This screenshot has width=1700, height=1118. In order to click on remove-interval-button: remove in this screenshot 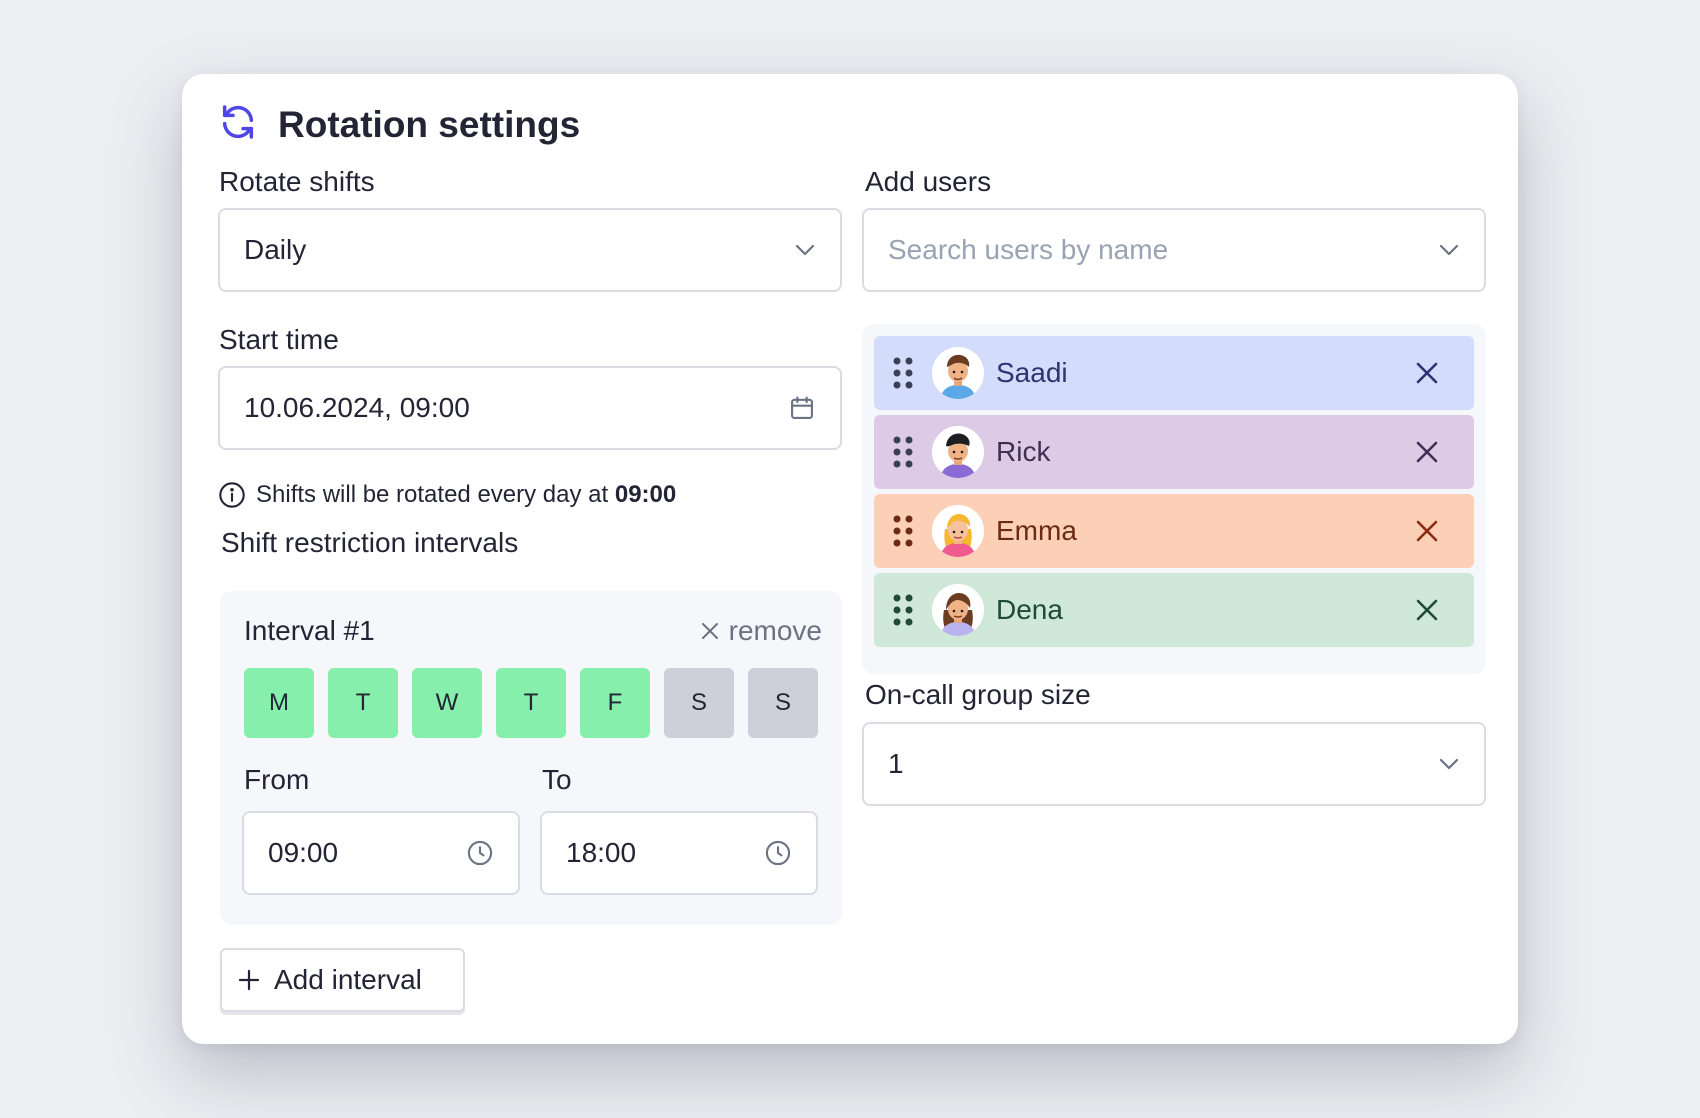, I will do `click(761, 631)`.